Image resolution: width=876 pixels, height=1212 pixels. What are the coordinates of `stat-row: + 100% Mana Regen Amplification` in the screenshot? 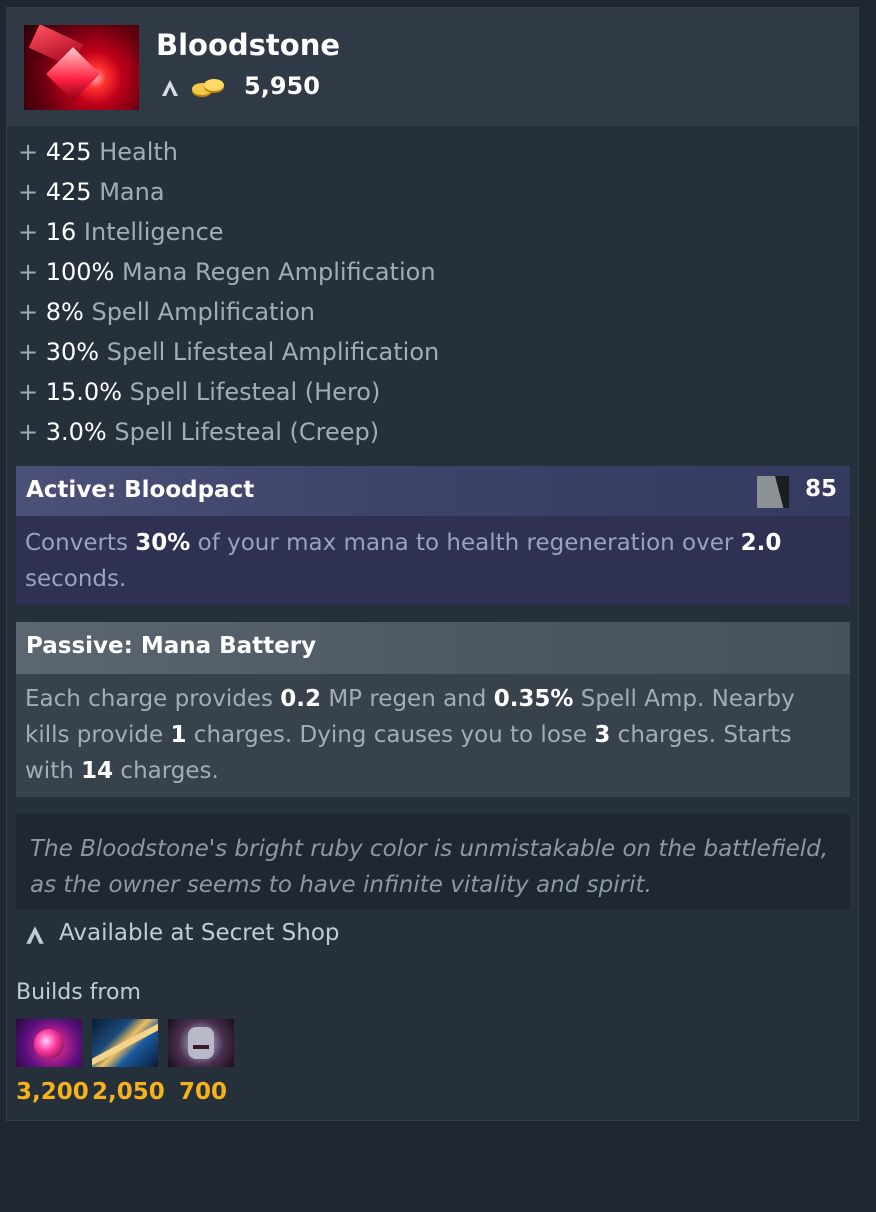 It's located at (227, 272).